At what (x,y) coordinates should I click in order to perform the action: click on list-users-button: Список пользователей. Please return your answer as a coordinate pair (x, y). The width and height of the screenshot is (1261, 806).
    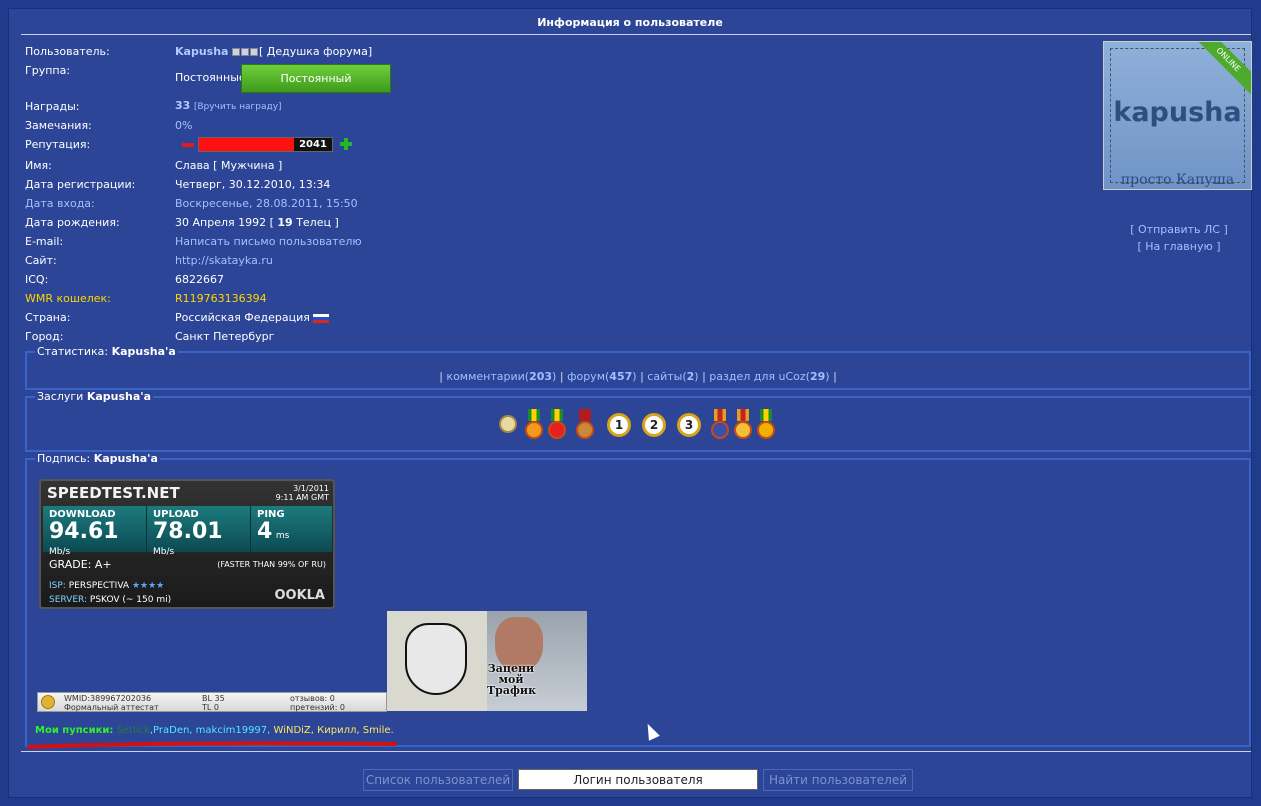
    Looking at the image, I should click on (438, 780).